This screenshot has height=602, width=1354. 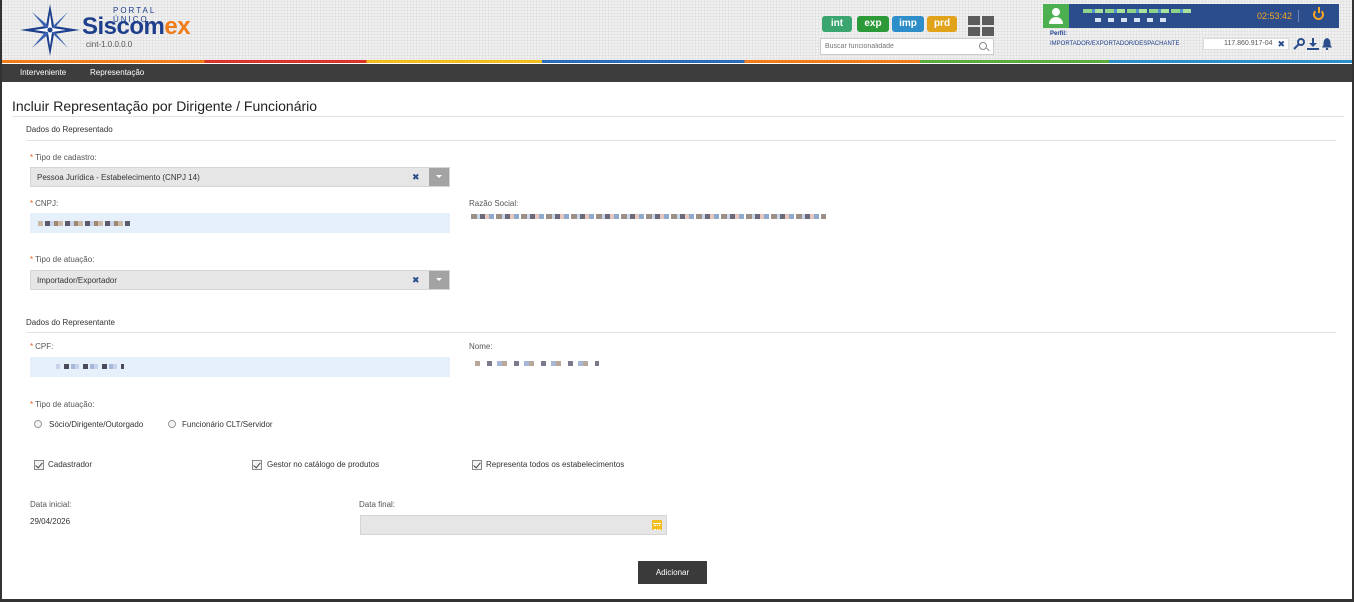 I want to click on radio-funcionario-clt, so click(x=172, y=424).